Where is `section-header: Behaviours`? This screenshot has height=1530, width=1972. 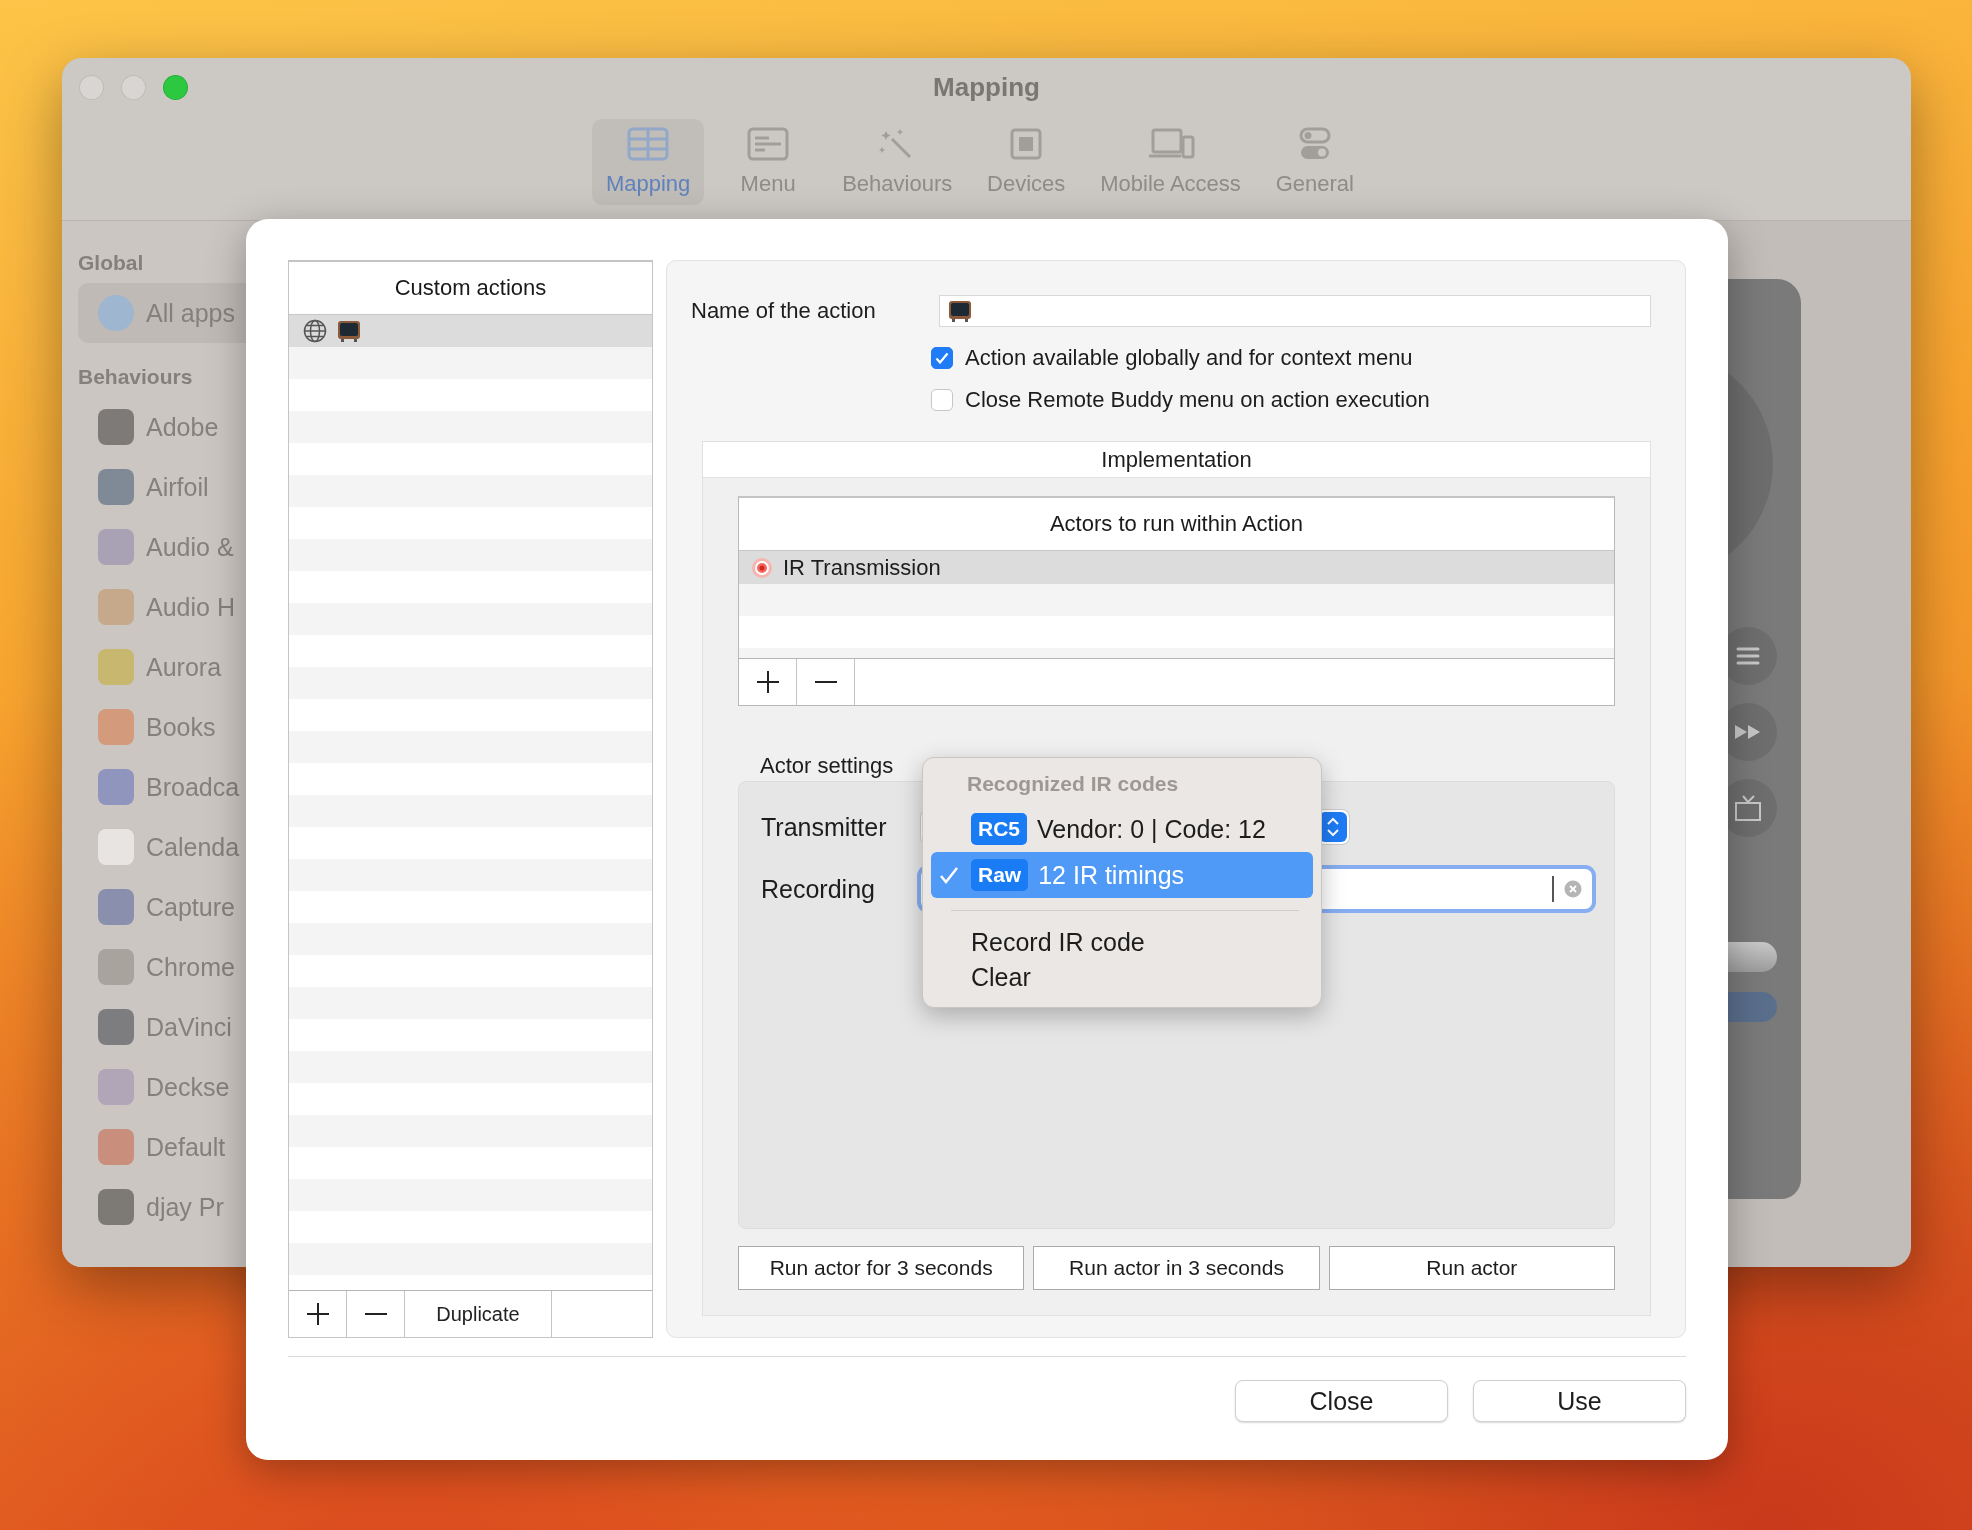 section-header: Behaviours is located at coordinates (136, 377).